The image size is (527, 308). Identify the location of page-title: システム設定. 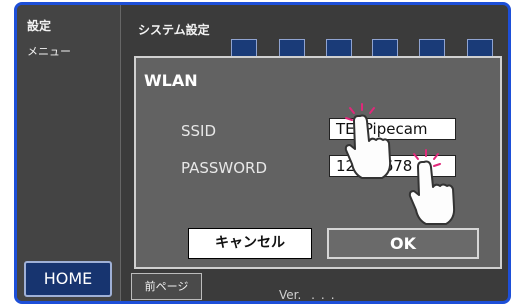
(174, 30).